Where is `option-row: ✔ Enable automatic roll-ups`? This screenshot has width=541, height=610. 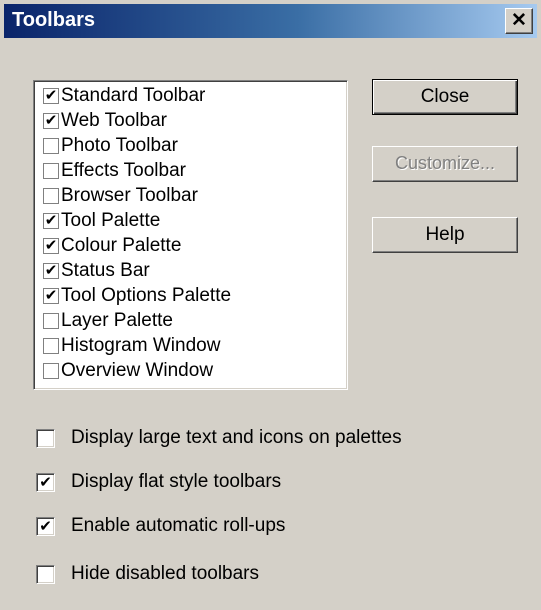 option-row: ✔ Enable automatic roll-ups is located at coordinates (160, 526).